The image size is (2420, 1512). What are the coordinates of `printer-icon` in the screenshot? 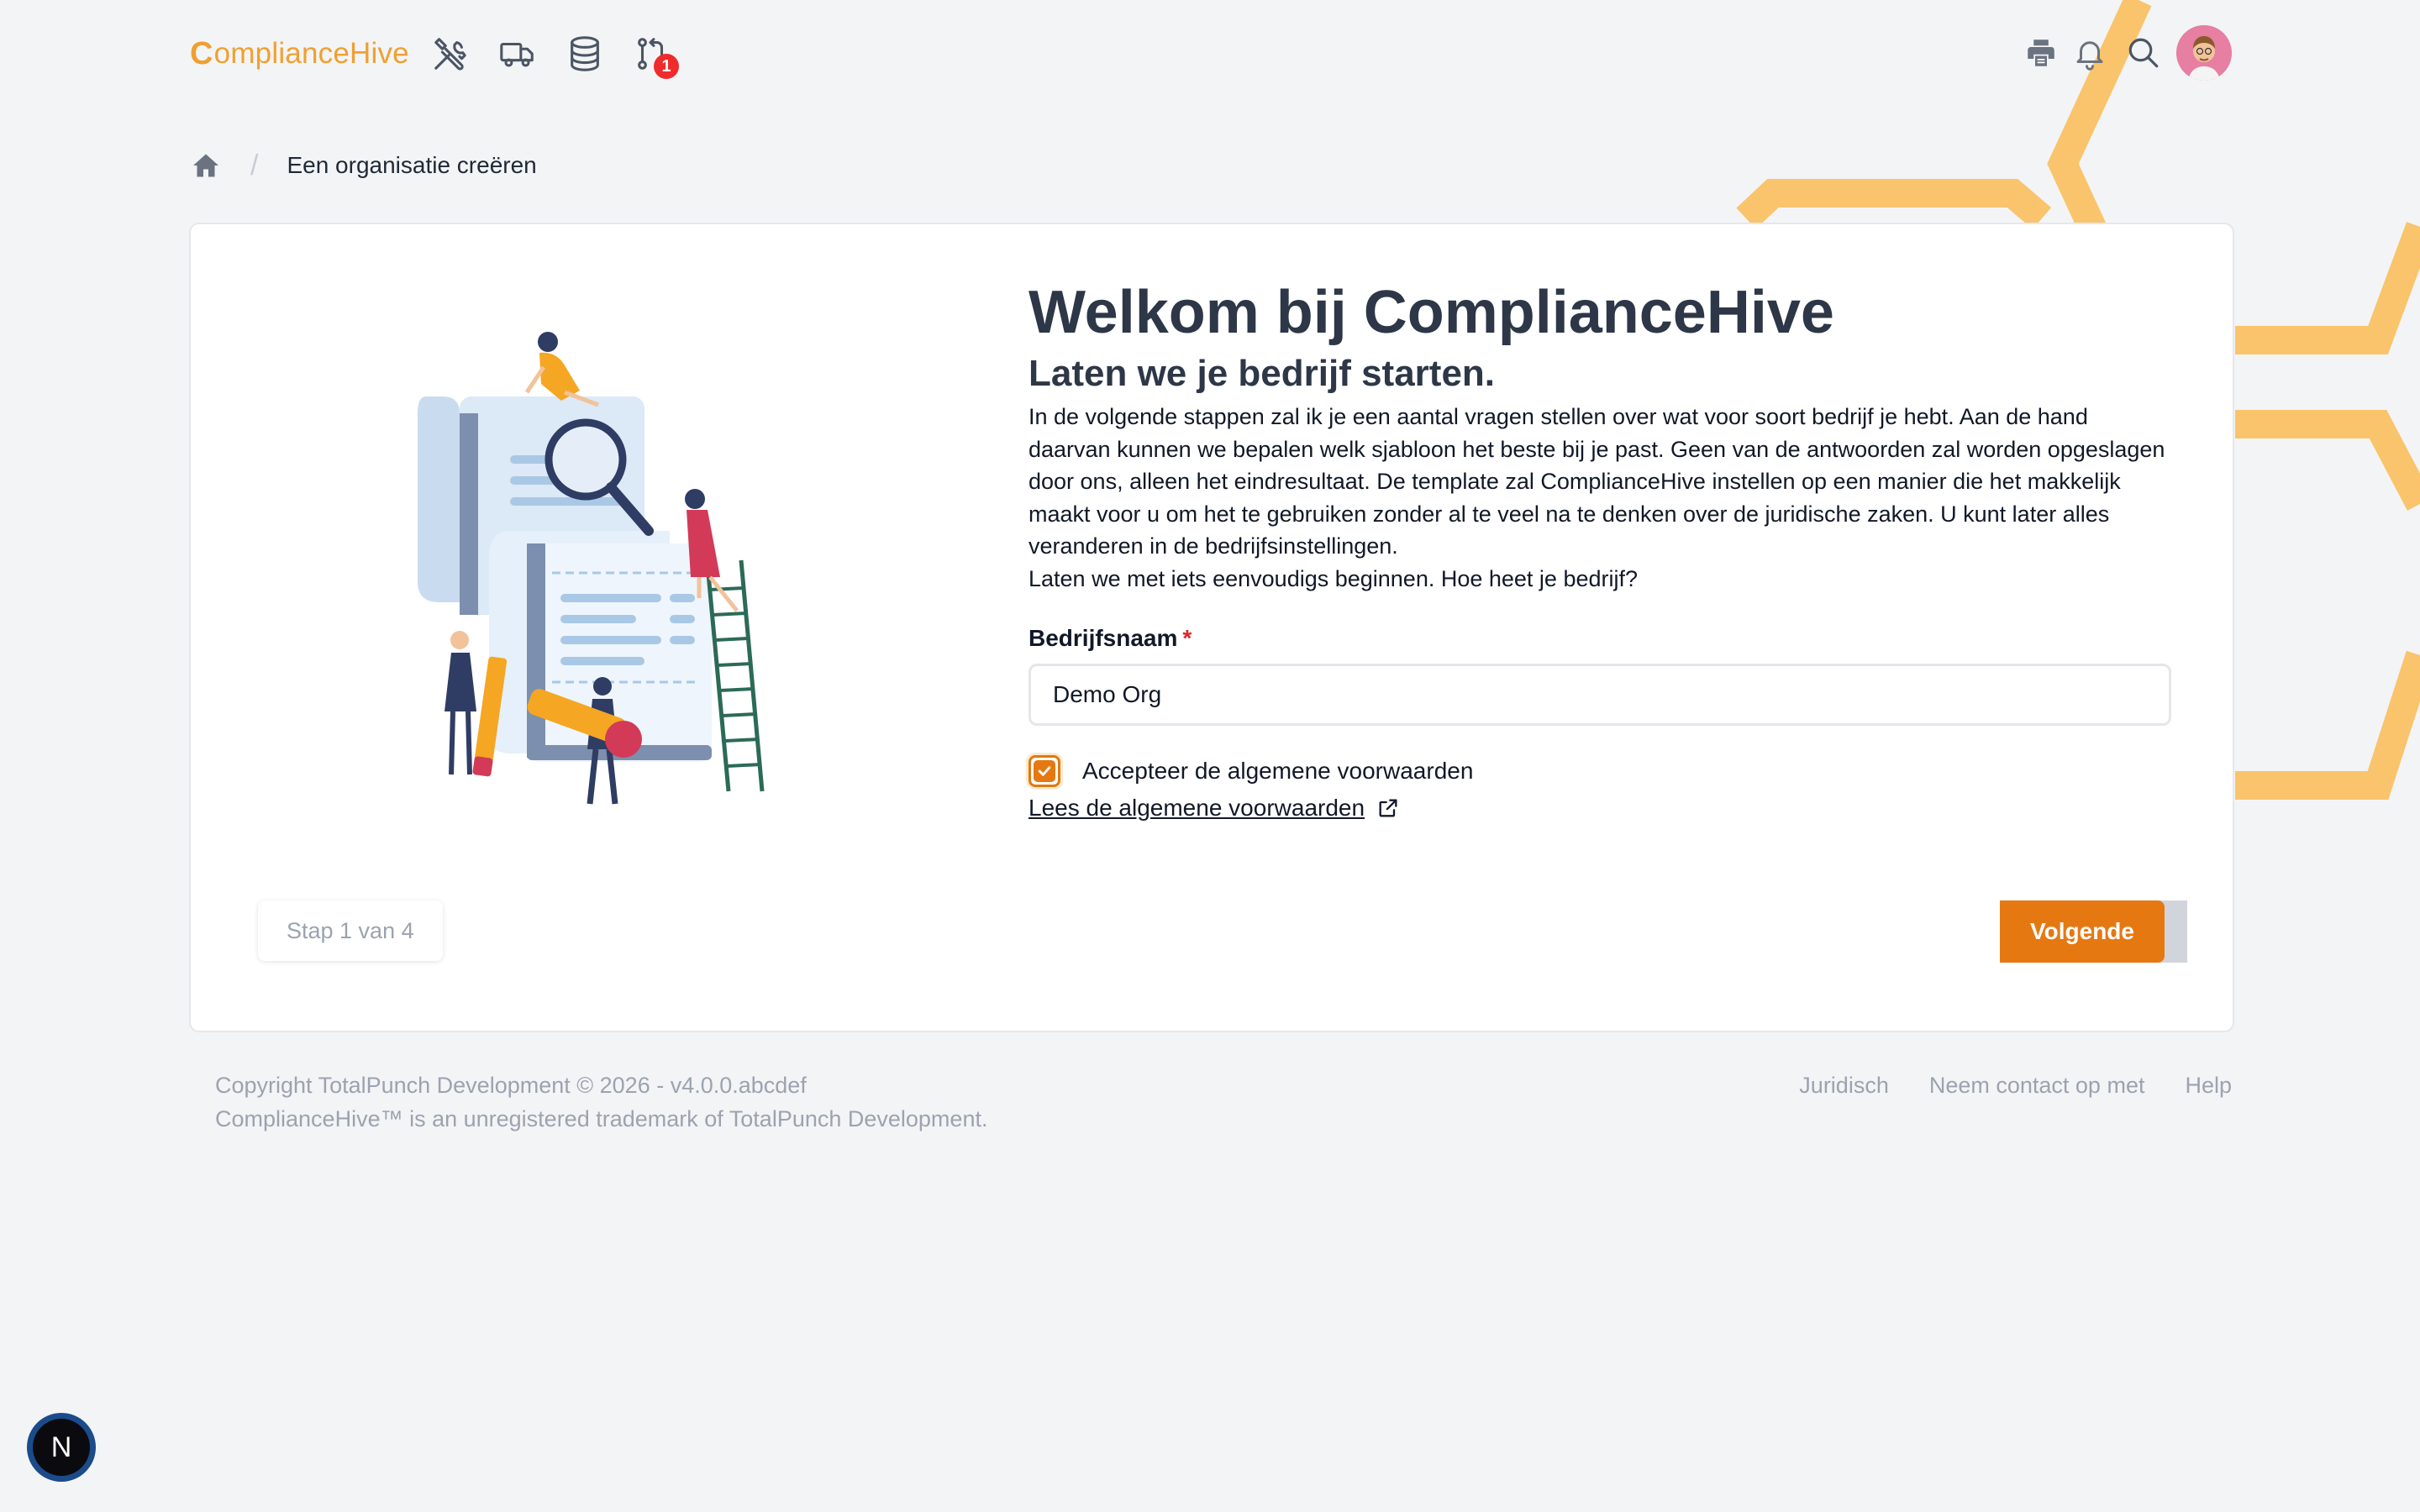 It's located at (2041, 53).